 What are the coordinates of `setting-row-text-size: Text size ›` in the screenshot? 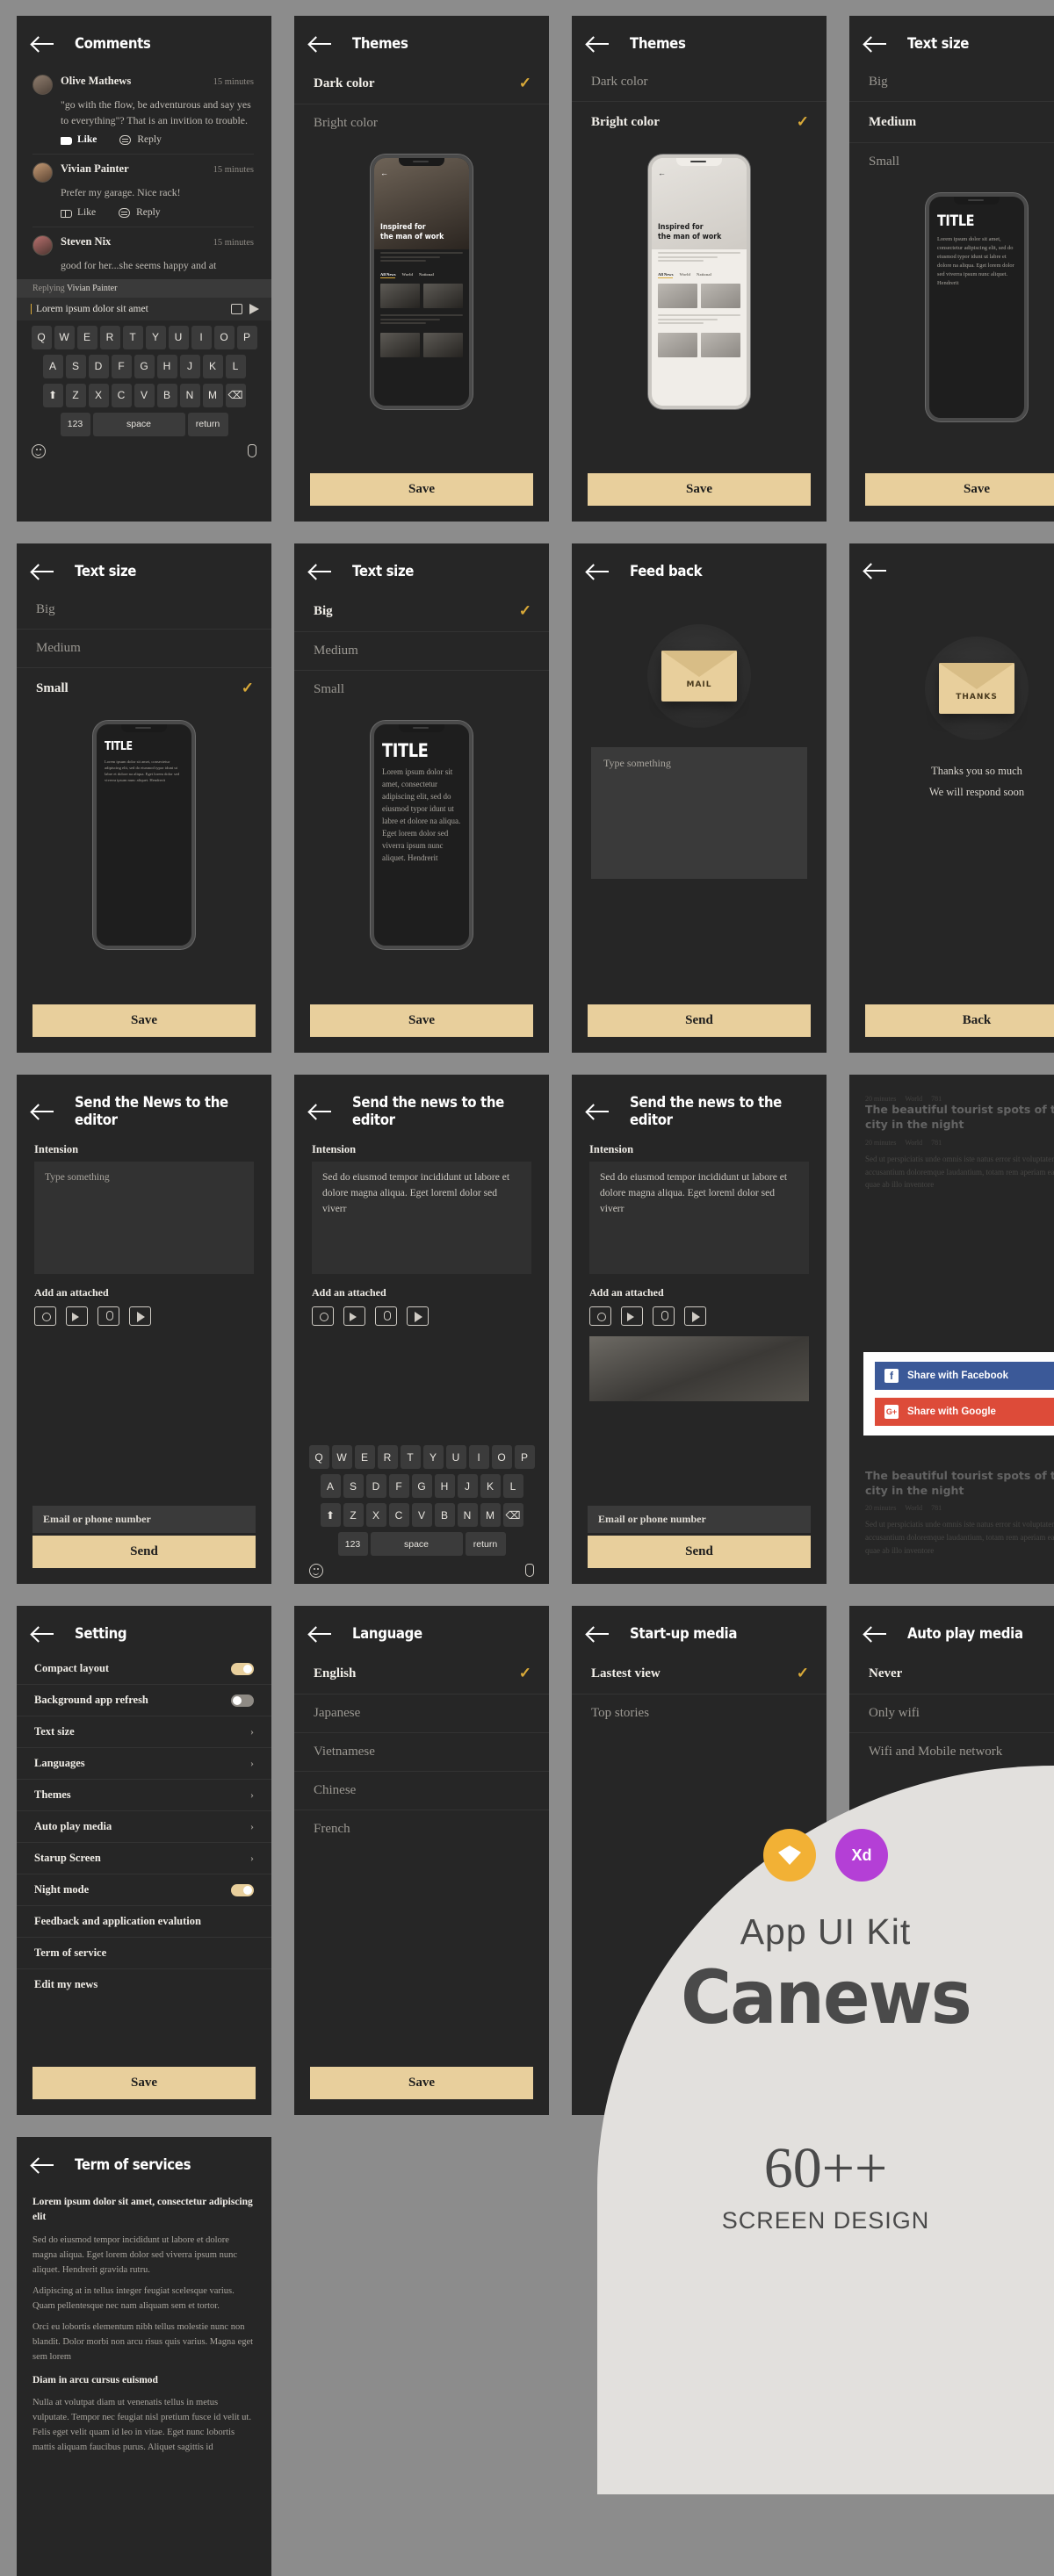 It's located at (144, 1732).